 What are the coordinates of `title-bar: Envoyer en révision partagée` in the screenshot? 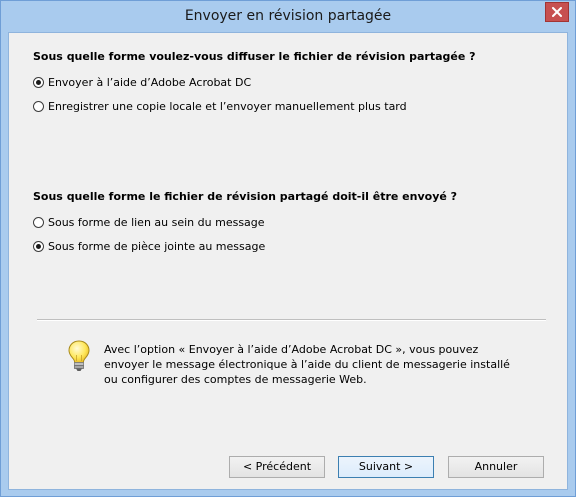 It's located at (288, 16).